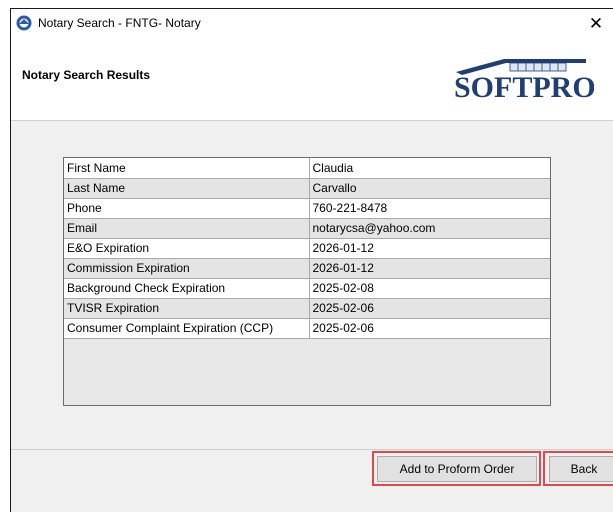  Describe the element at coordinates (187, 308) in the screenshot. I see `field-label-cell: TVISR Expiration` at that location.